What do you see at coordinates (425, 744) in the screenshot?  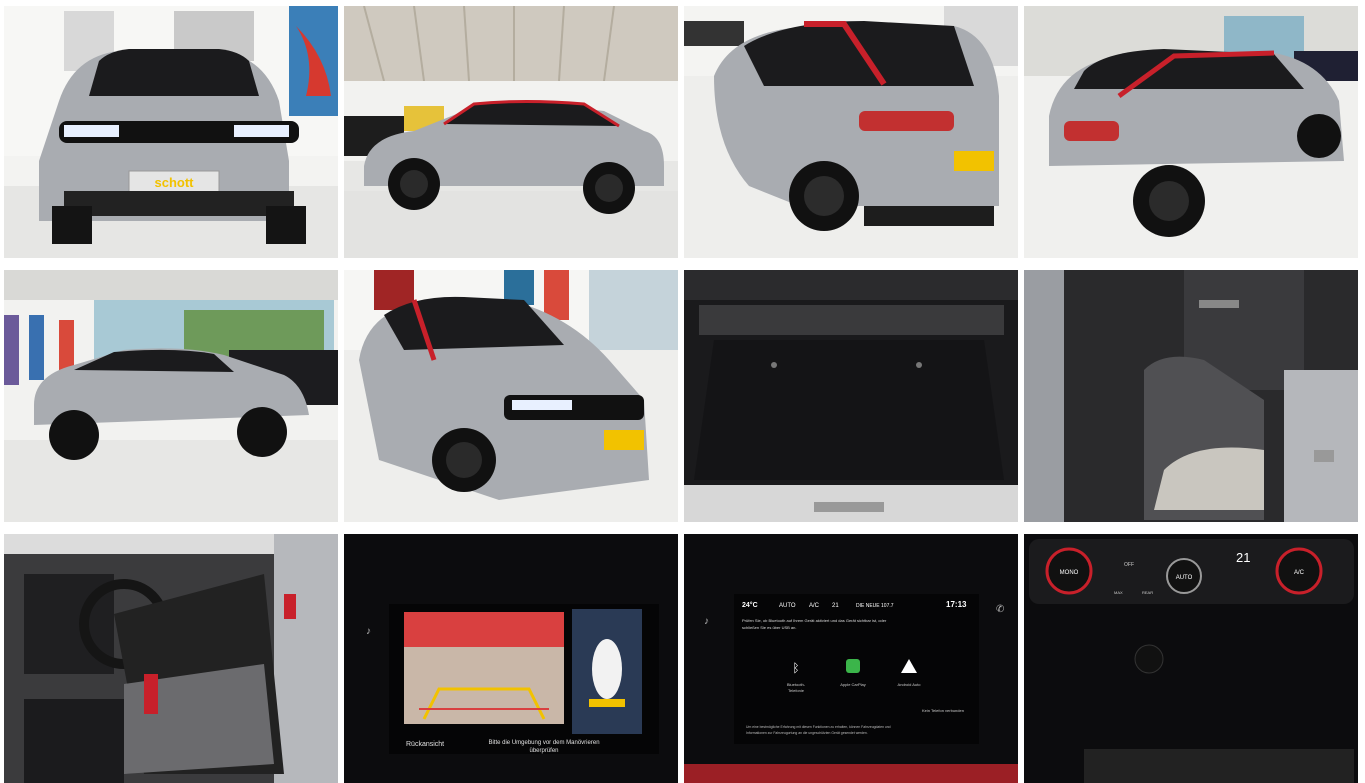 I see `rear-camera-label: Rückansicht` at bounding box center [425, 744].